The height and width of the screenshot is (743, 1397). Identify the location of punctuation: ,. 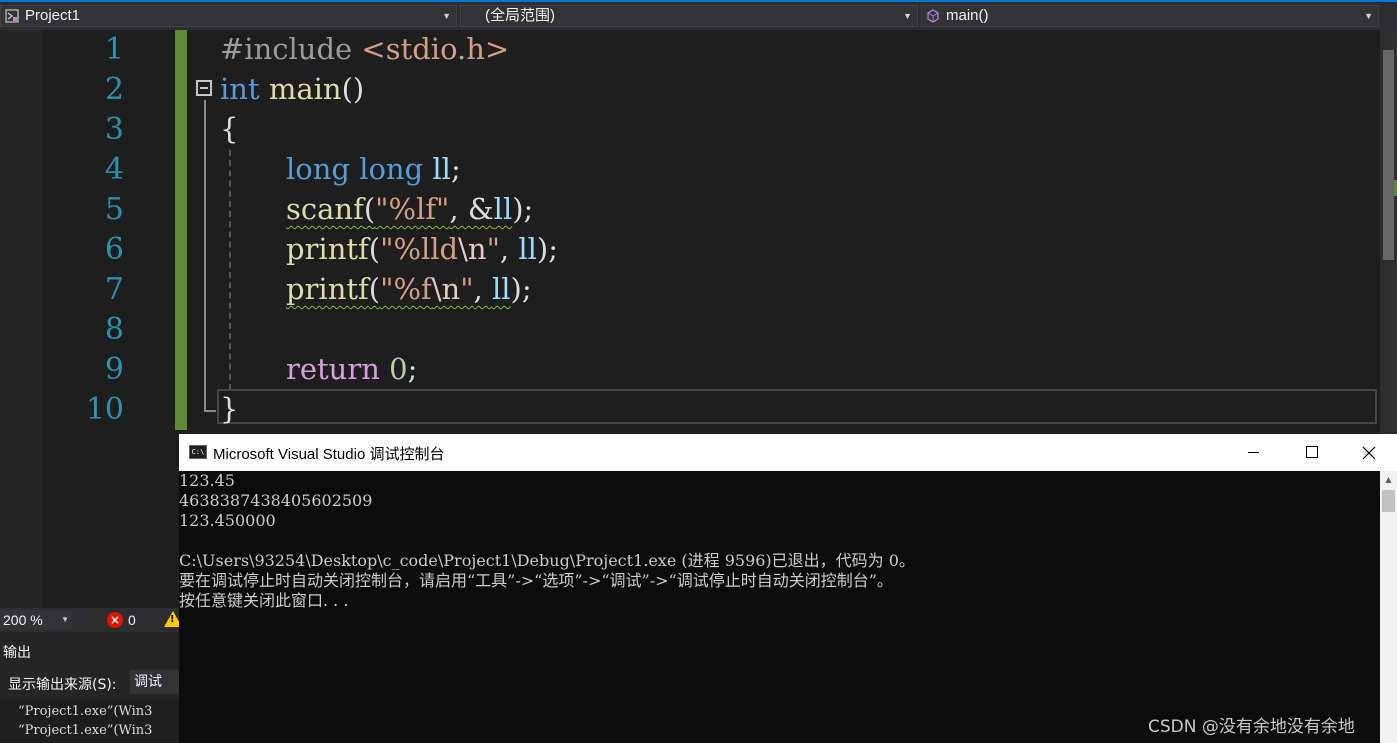
(482, 289).